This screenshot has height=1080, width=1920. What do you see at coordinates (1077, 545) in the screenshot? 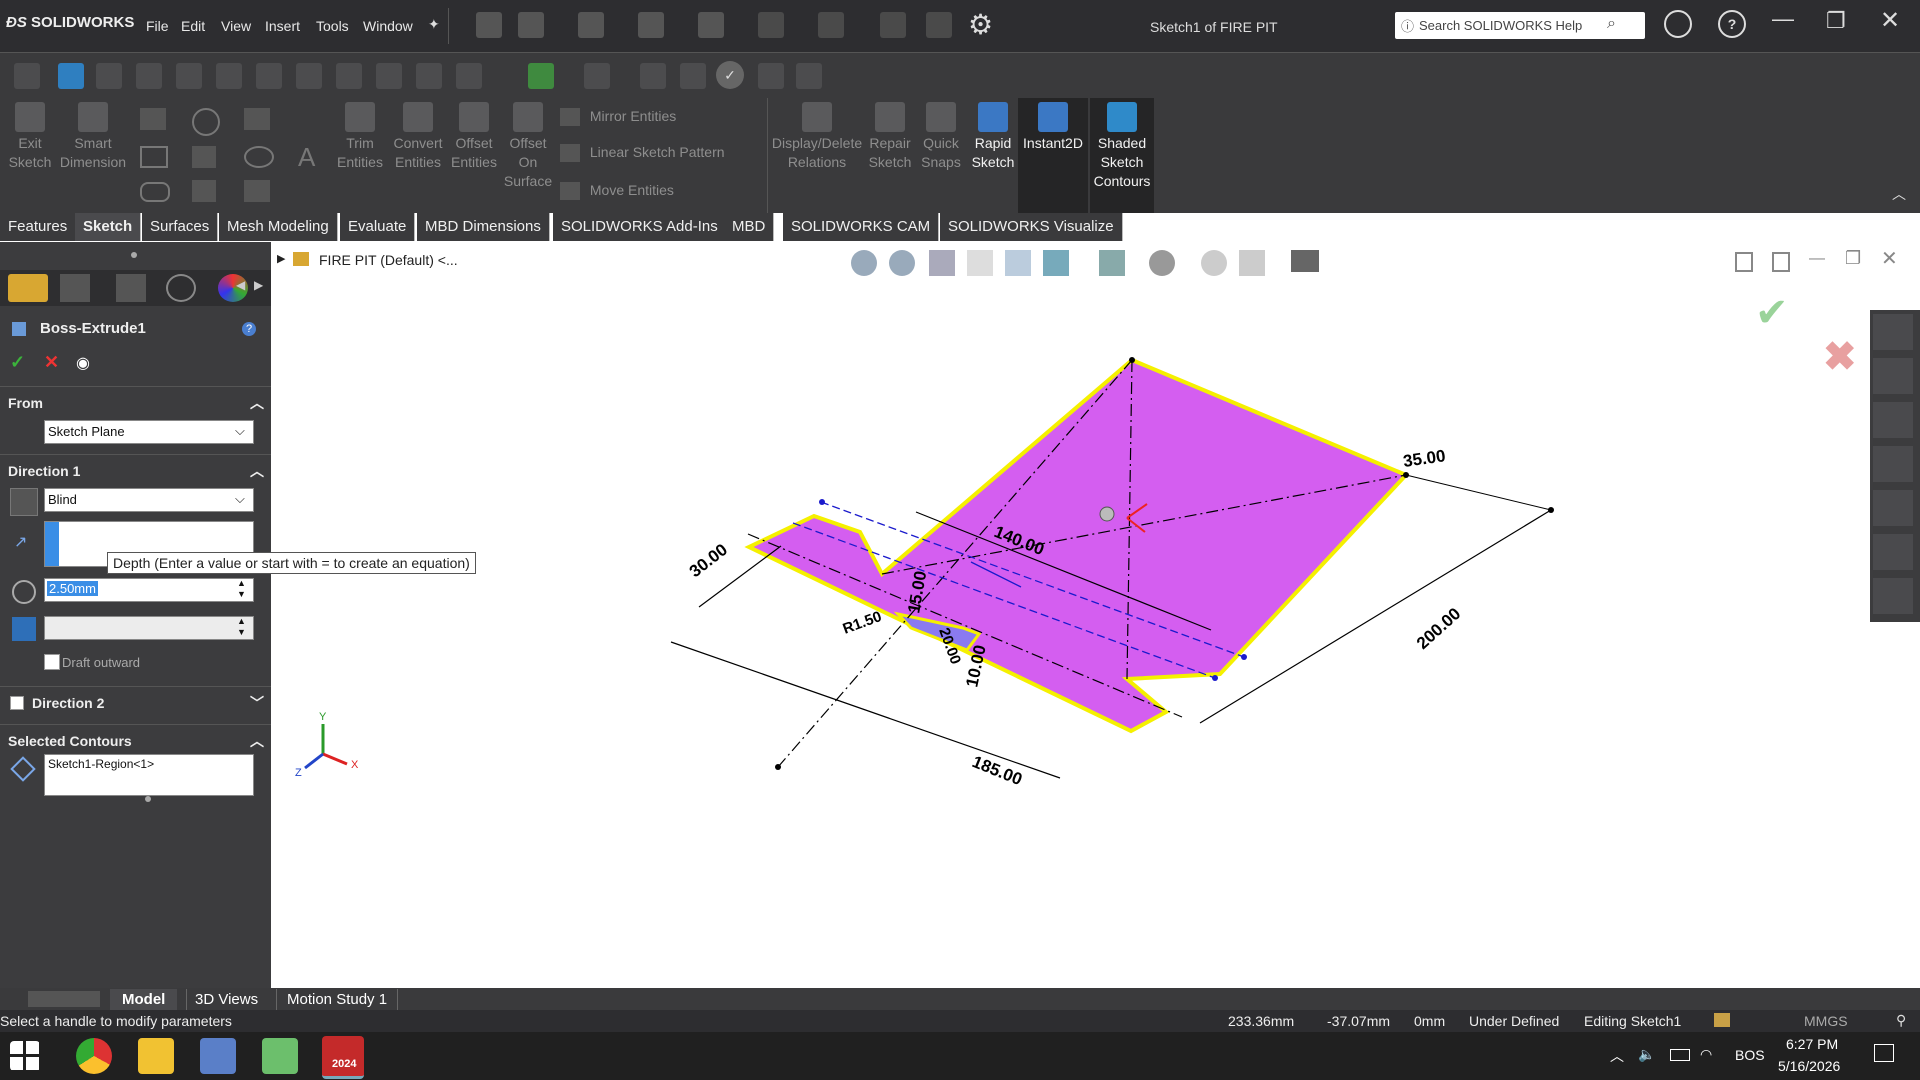
I see `sketch-region` at bounding box center [1077, 545].